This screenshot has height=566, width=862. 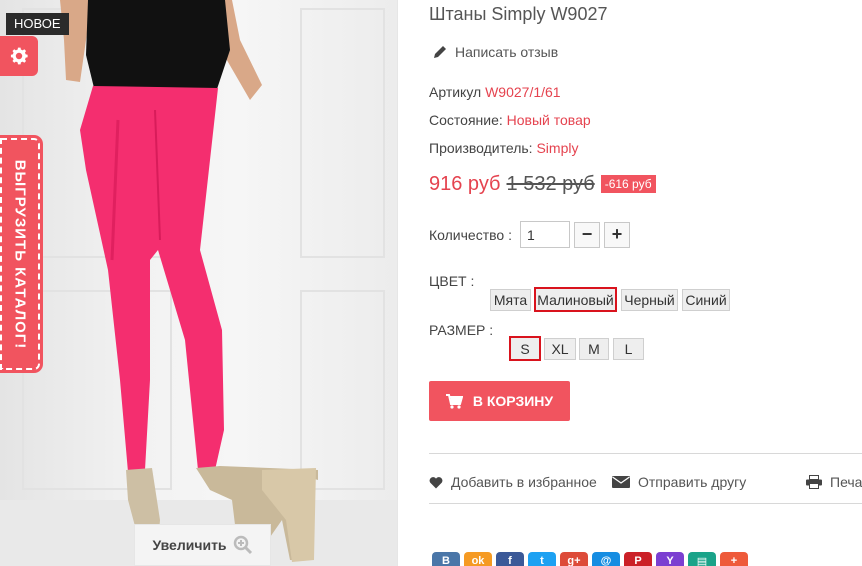 What do you see at coordinates (466, 120) in the screenshot?
I see `condition-label: Состояние:` at bounding box center [466, 120].